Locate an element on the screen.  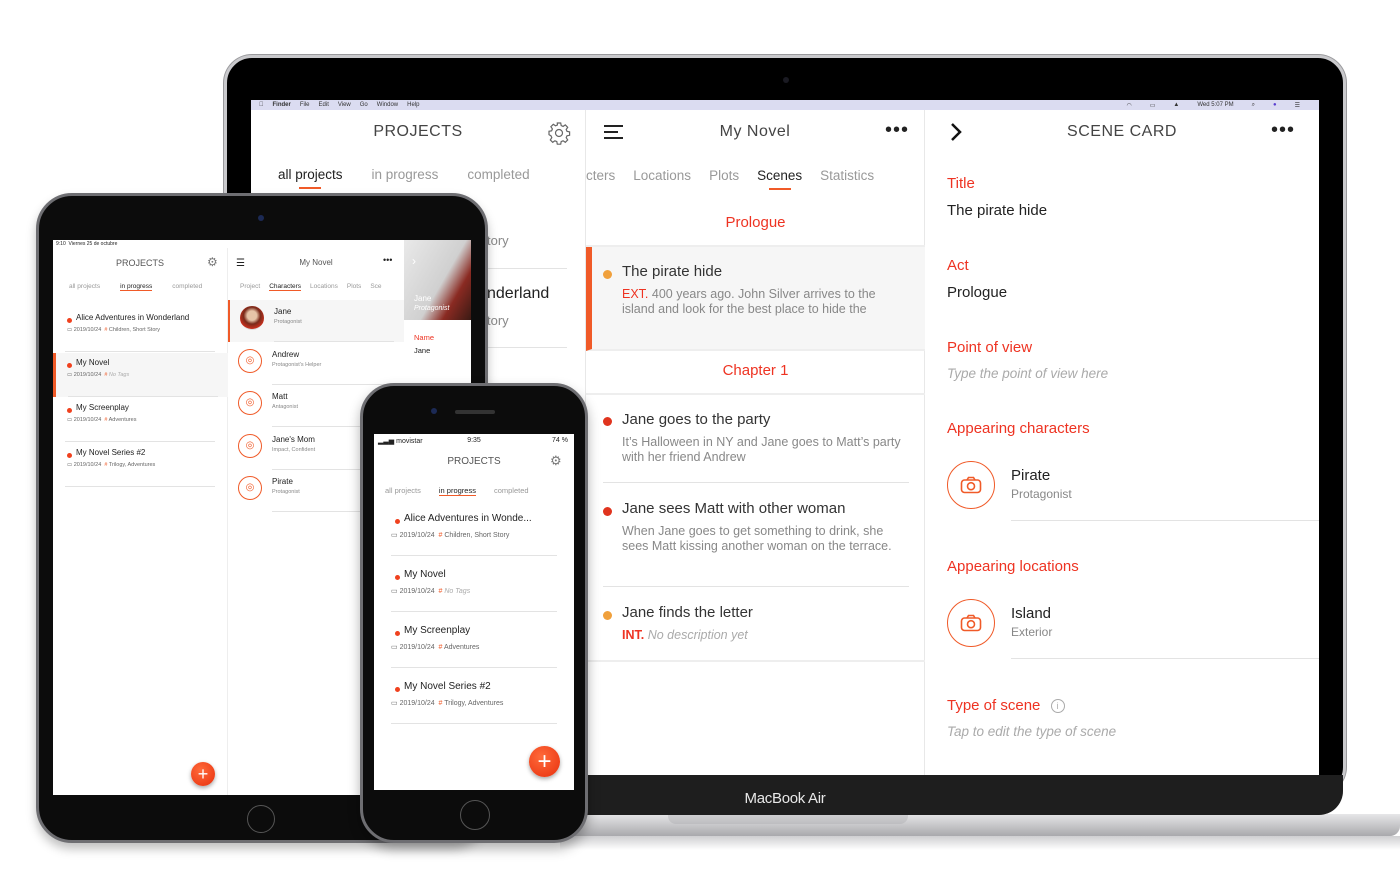
character-row: ◎ Andrew Protagonist's Helper is located at coordinates (316, 364).